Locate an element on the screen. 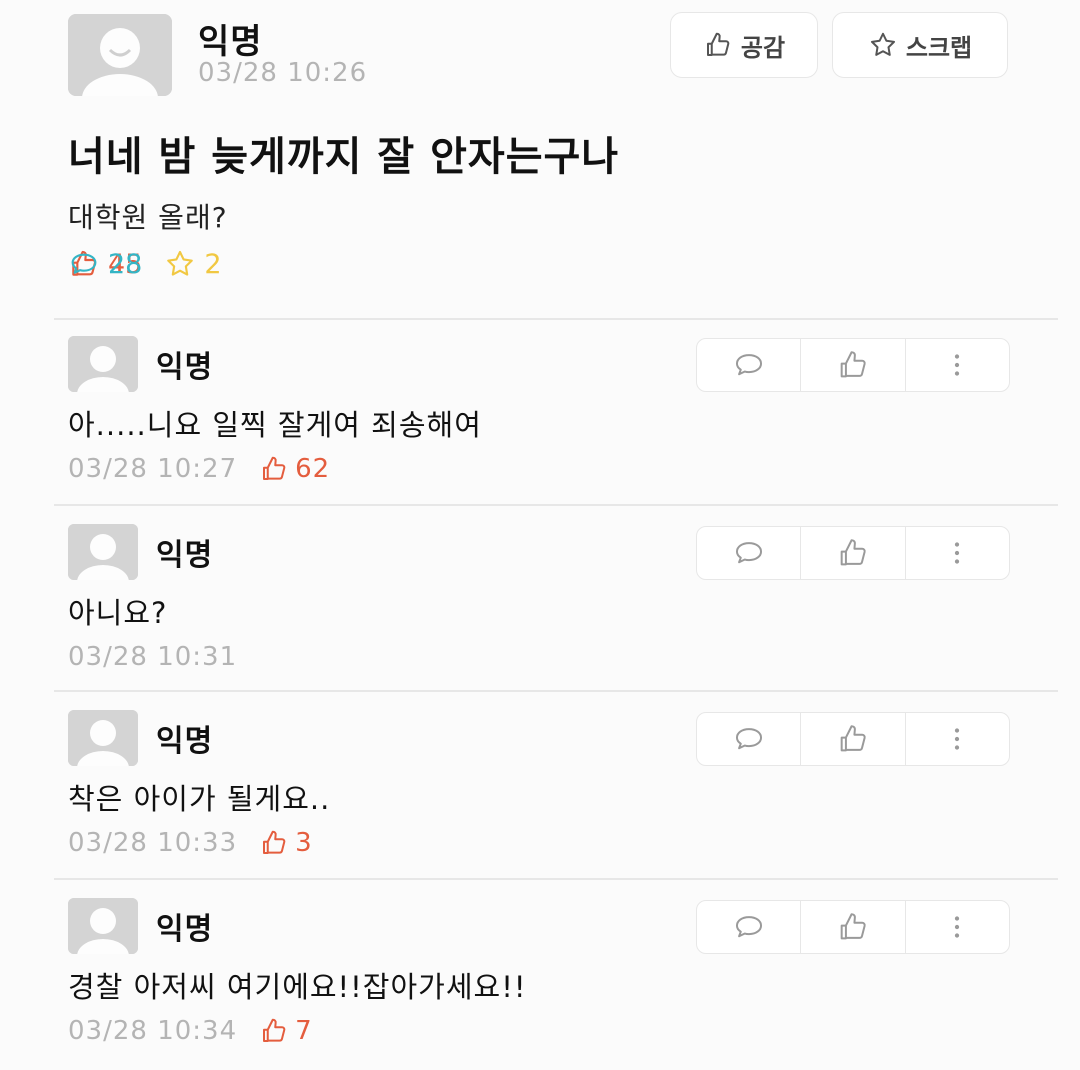  author-avatar is located at coordinates (120, 55).